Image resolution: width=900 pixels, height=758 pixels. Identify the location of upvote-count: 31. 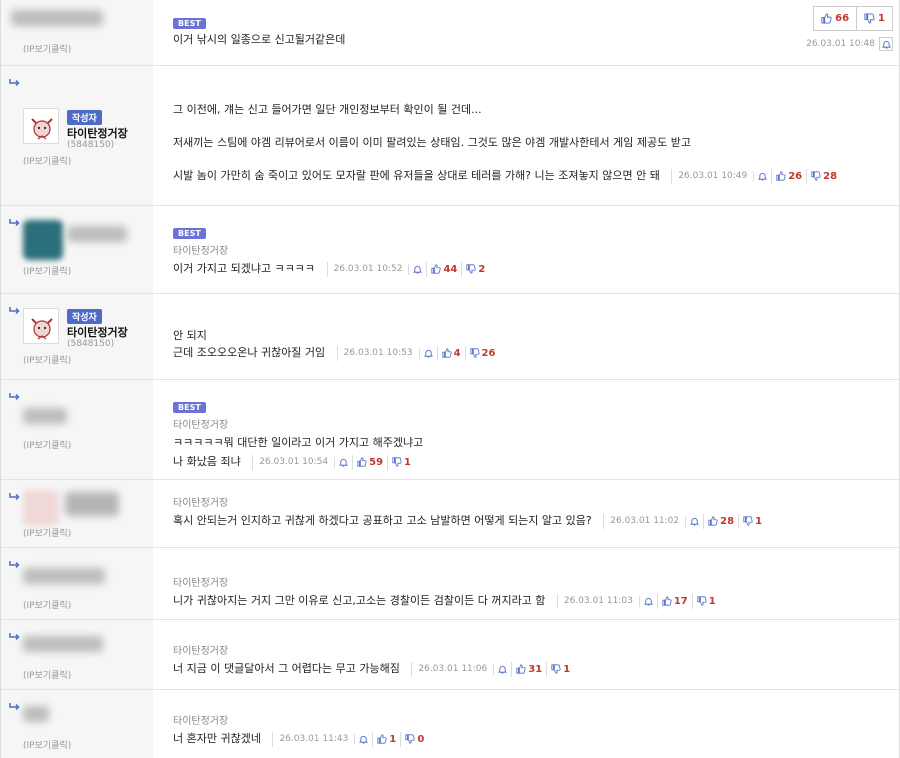
(535, 669).